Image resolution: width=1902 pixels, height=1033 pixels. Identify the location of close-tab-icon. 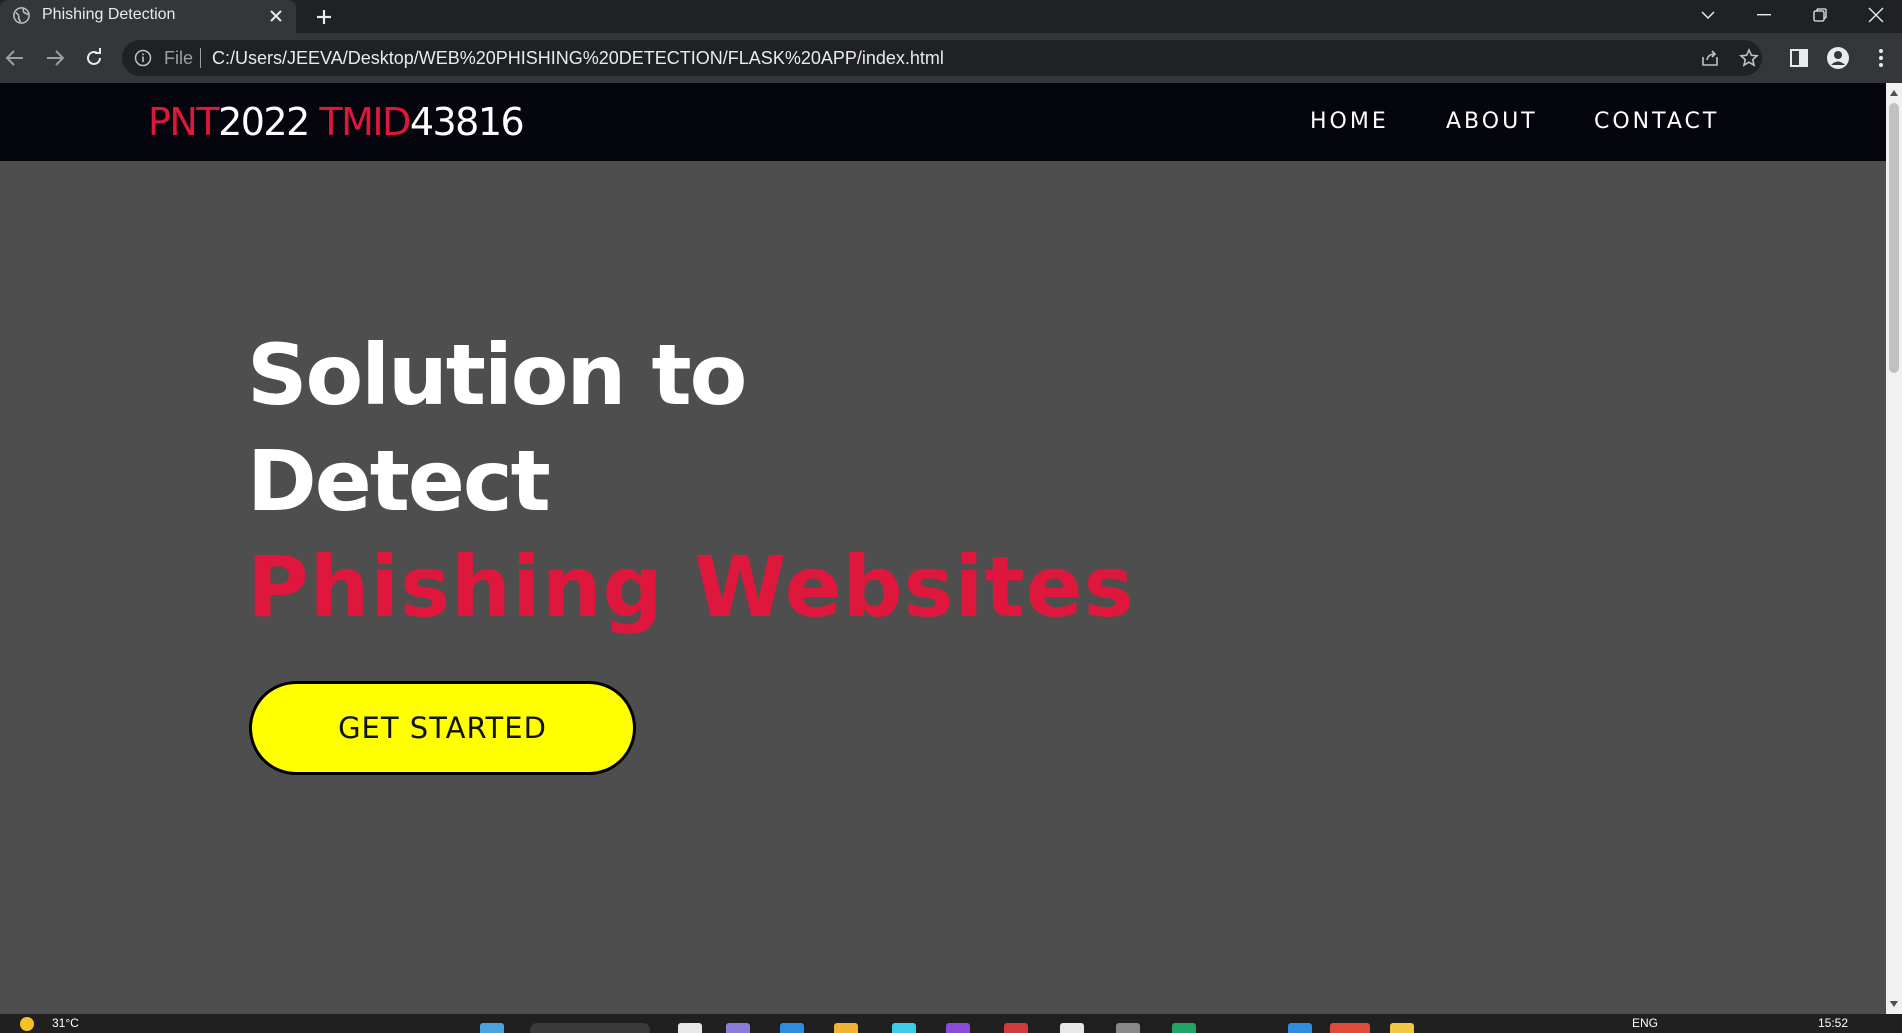
(276, 16).